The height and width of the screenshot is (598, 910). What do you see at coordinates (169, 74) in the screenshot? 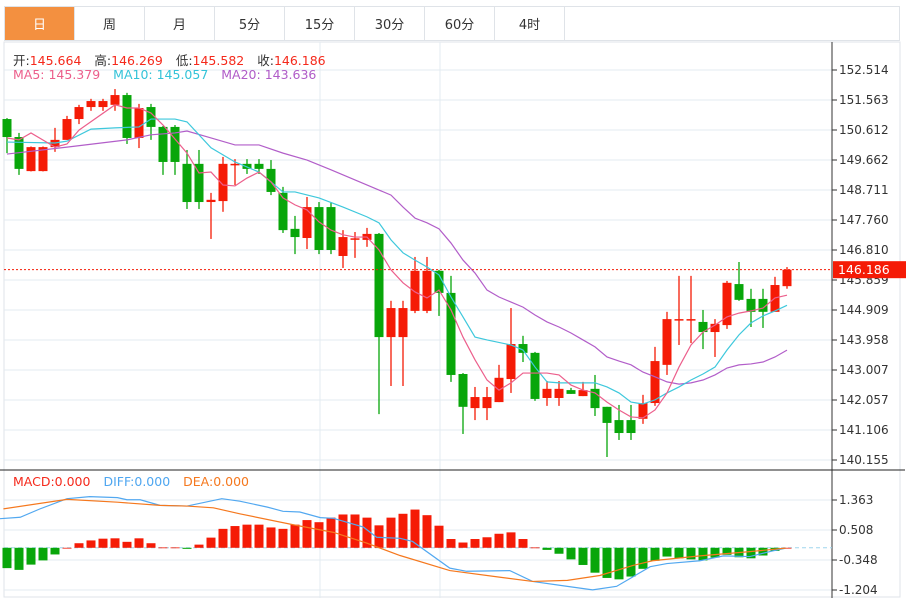
I see `ma-legend: MA5: 145.379 MA10: 145.057 MA20: 143.636` at bounding box center [169, 74].